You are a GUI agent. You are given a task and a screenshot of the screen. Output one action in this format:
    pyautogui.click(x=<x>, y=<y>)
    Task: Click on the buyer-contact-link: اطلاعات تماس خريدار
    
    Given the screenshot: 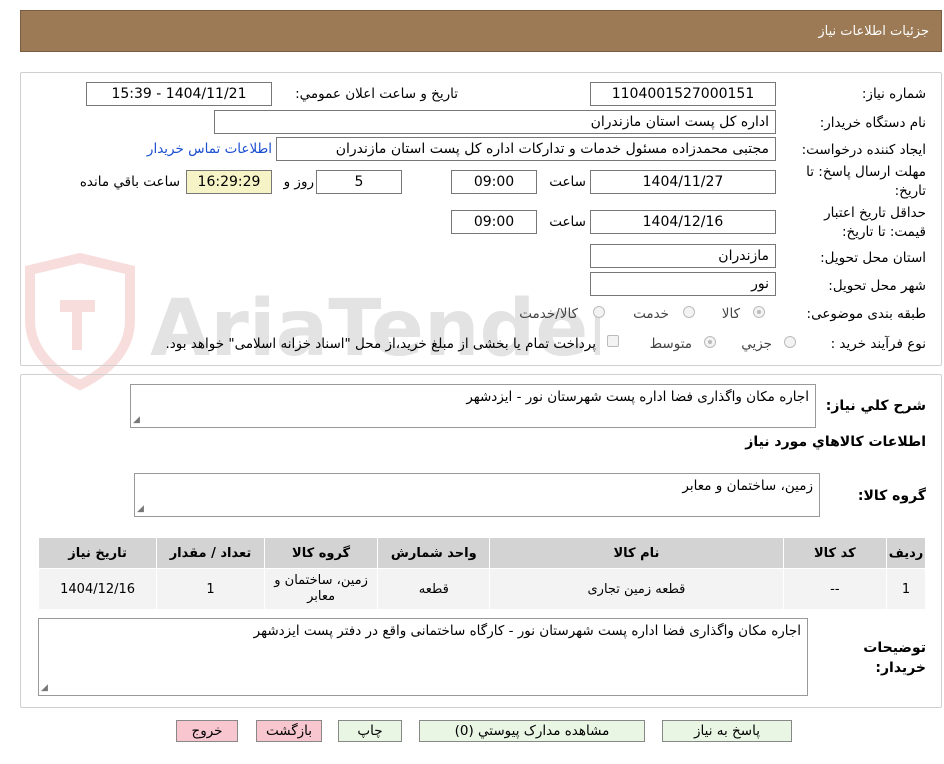 What is the action you would take?
    pyautogui.click(x=209, y=149)
    